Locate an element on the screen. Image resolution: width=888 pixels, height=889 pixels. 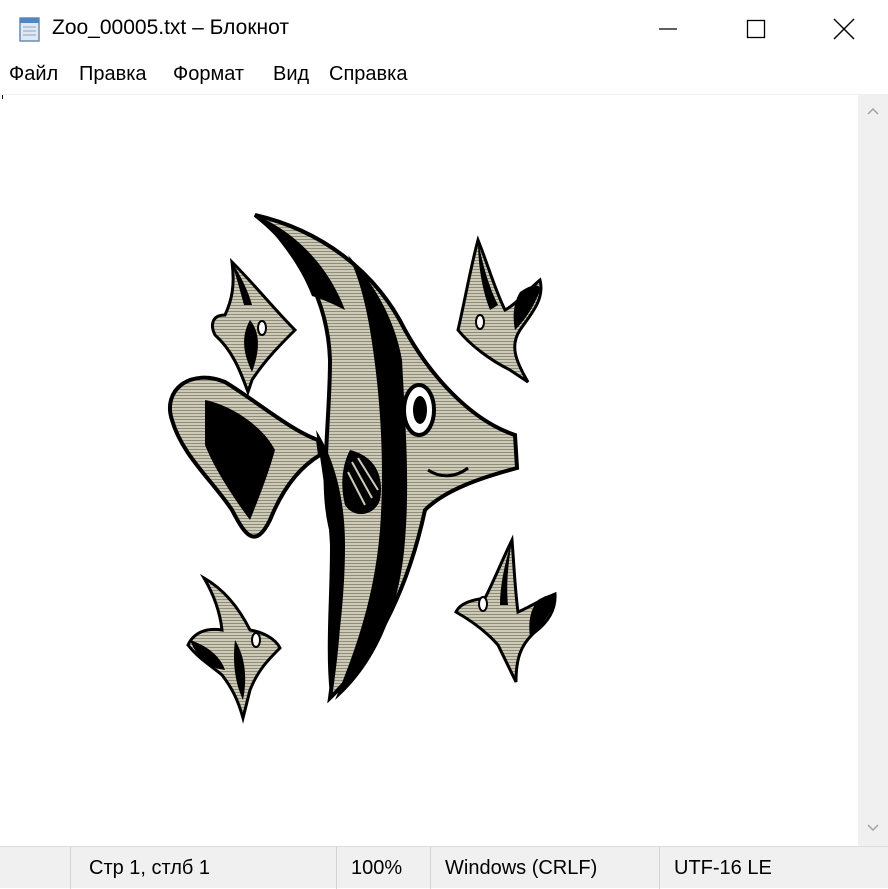
cursor-position: Стр 1, стлб 1 is located at coordinates (203, 868).